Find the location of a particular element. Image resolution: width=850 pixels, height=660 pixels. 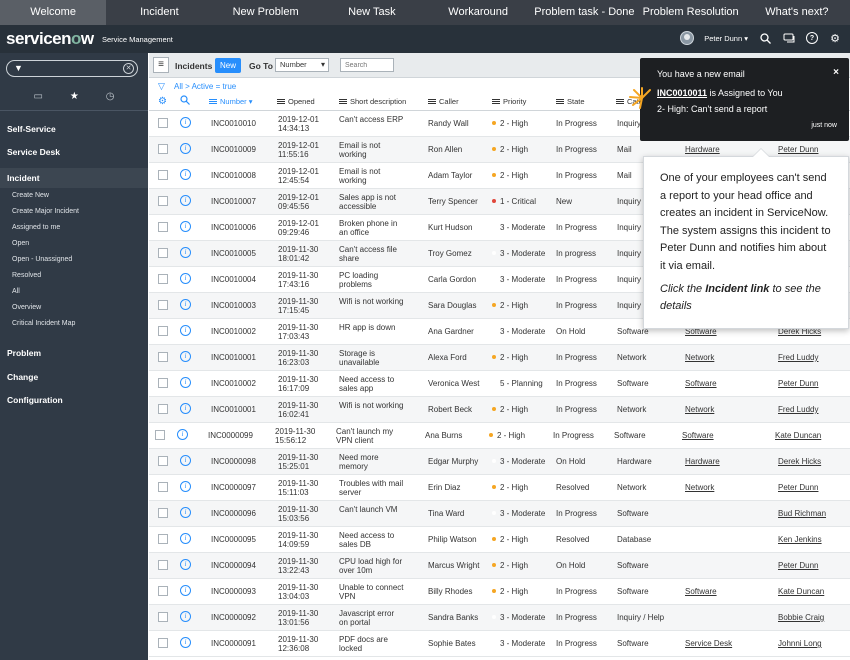

assigned-to-link: Johnni Long is located at coordinates (800, 643).